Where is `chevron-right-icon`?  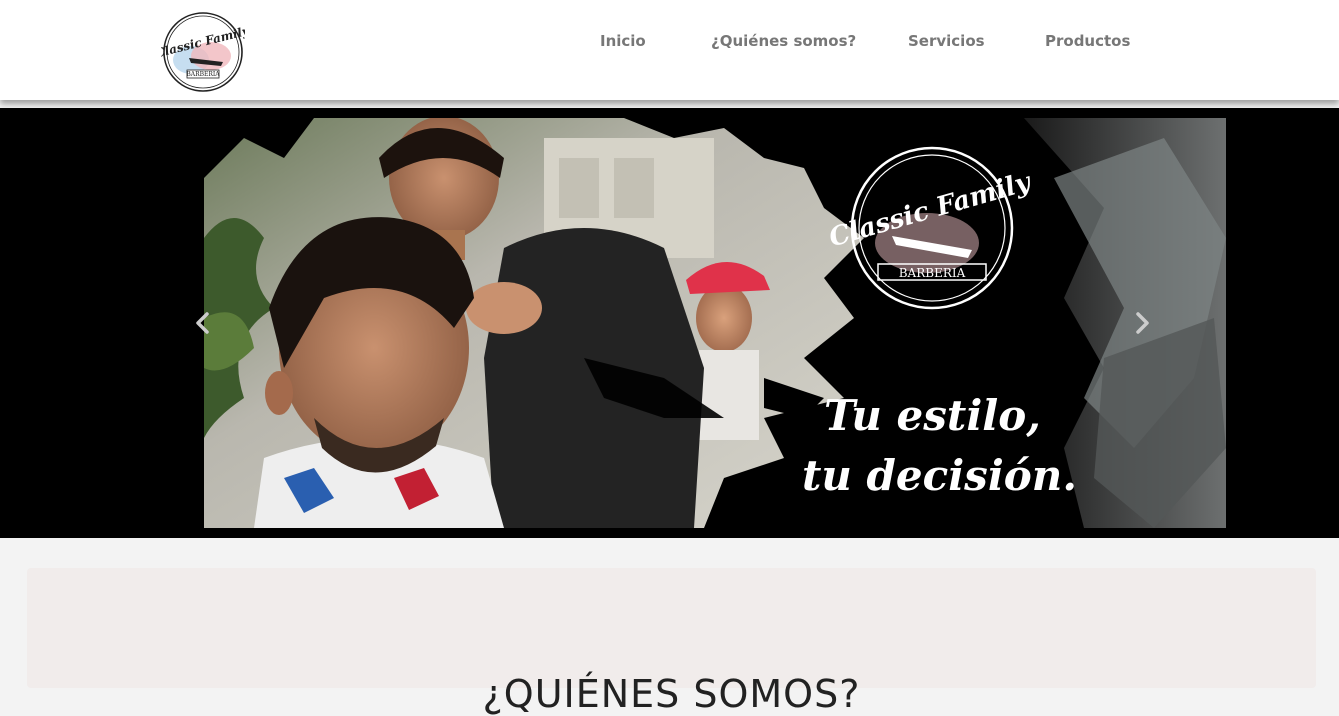
chevron-right-icon is located at coordinates (1142, 323).